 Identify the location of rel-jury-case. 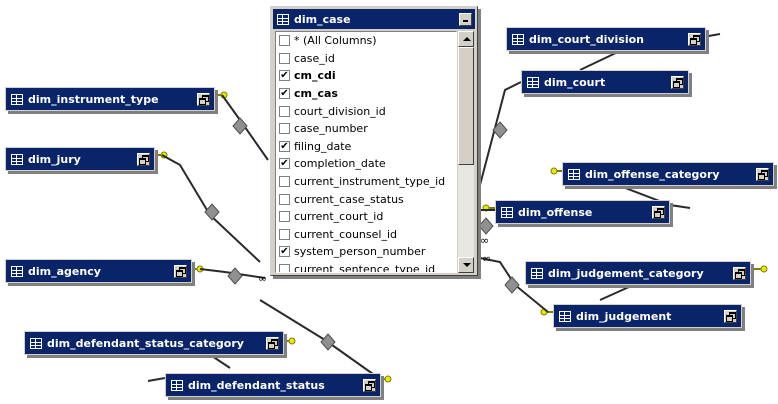
(211, 208).